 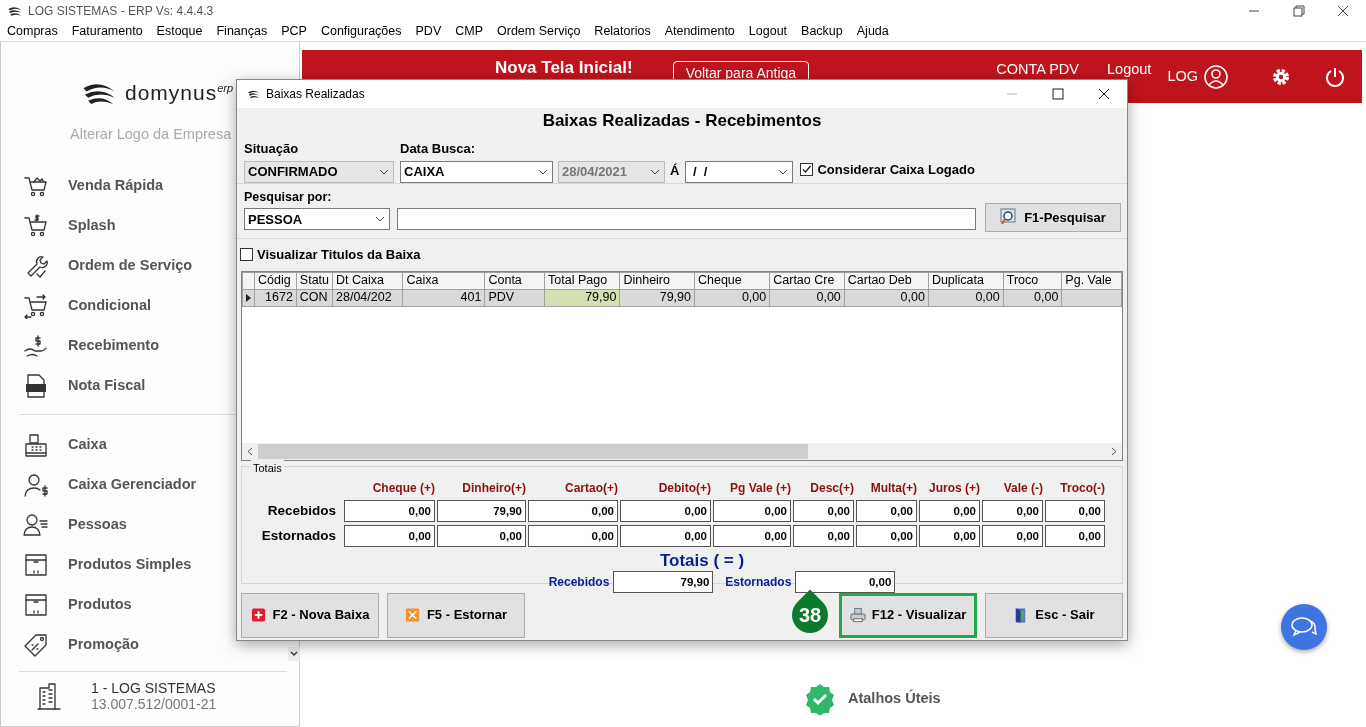 What do you see at coordinates (109, 305) in the screenshot?
I see `sidebar-item: Condicional` at bounding box center [109, 305].